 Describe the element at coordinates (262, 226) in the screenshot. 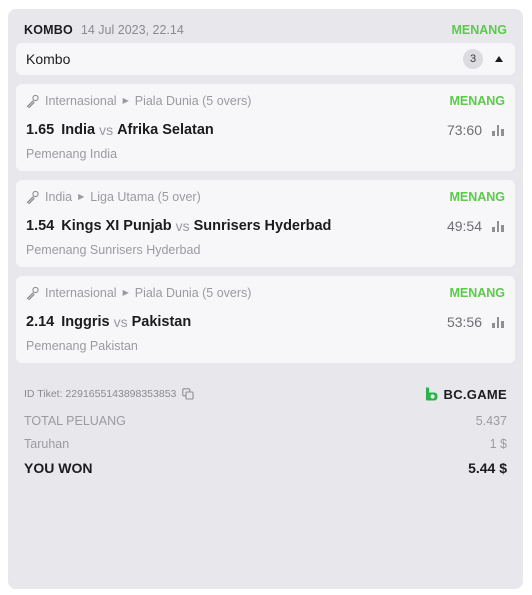

I see `team-away: Sunrisers Hyderbad` at that location.